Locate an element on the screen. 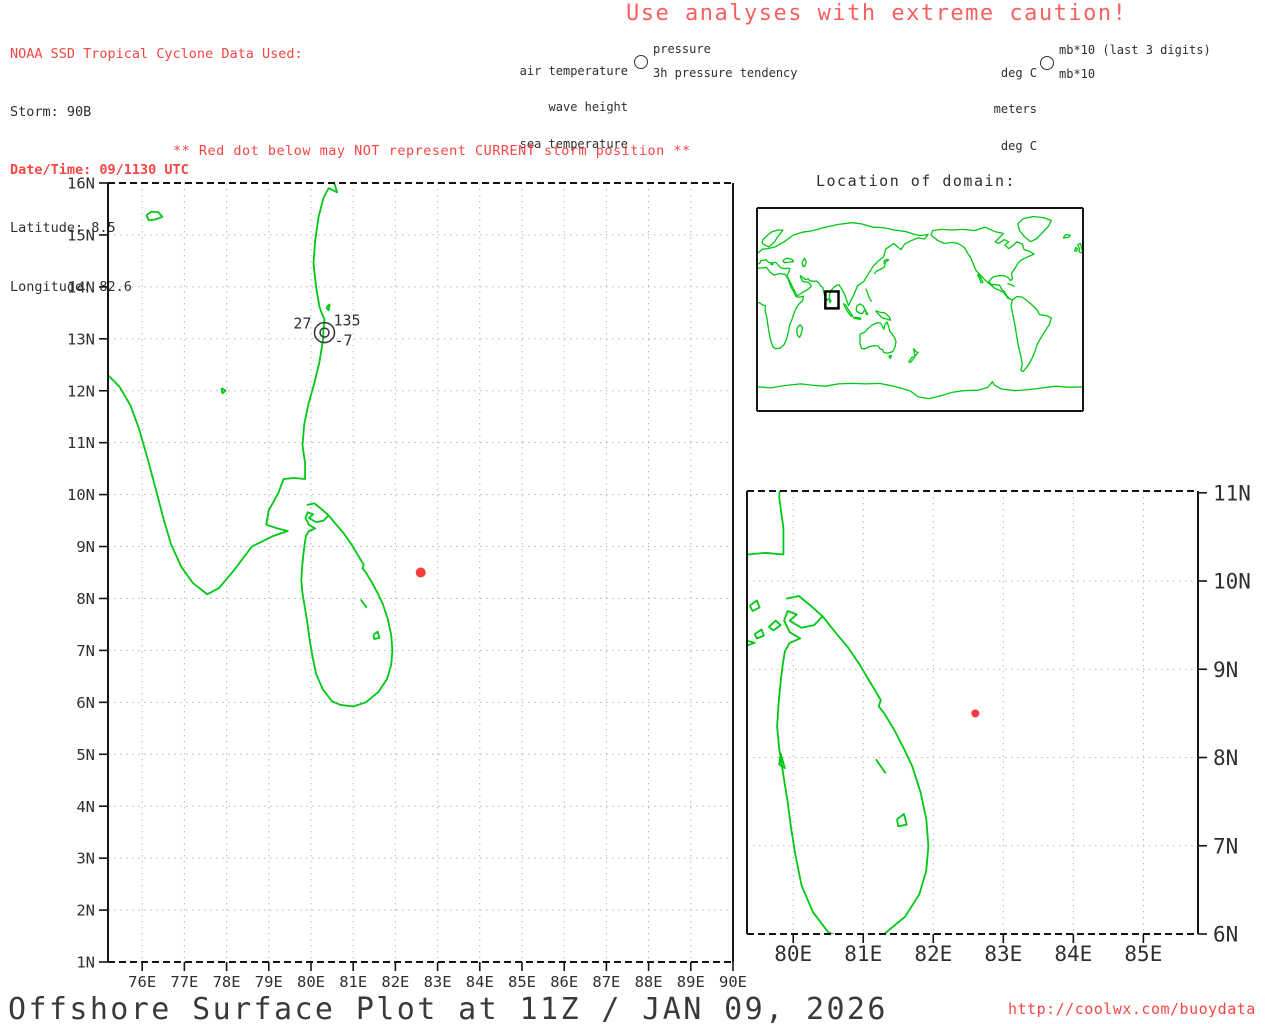  y-axis-label: 2N is located at coordinates (85, 911).